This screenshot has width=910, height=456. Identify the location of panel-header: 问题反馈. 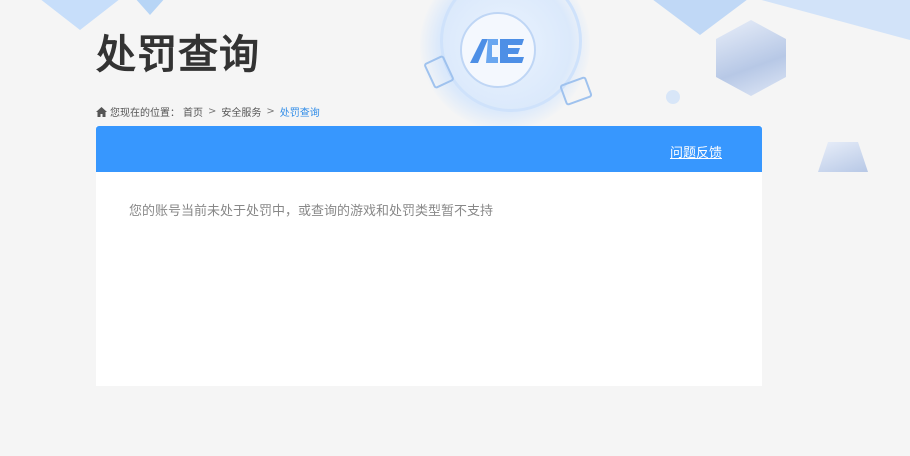
(429, 149).